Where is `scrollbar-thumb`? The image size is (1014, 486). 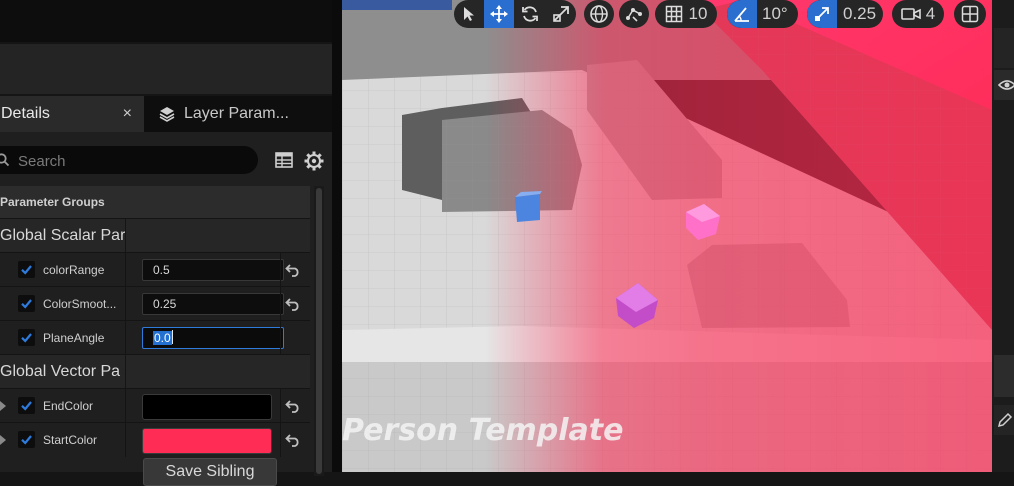
scrollbar-thumb is located at coordinates (319, 331).